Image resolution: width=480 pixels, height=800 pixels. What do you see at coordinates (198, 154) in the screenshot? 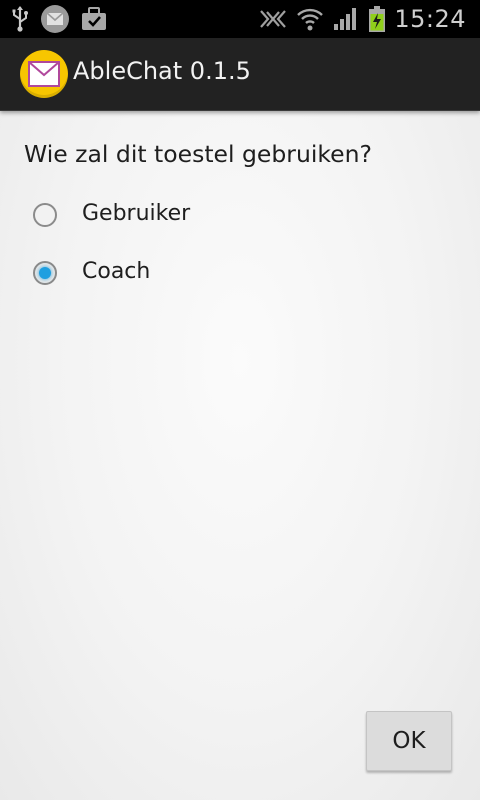
I see `question-label: Wie zal dit toestel gebruiken?` at bounding box center [198, 154].